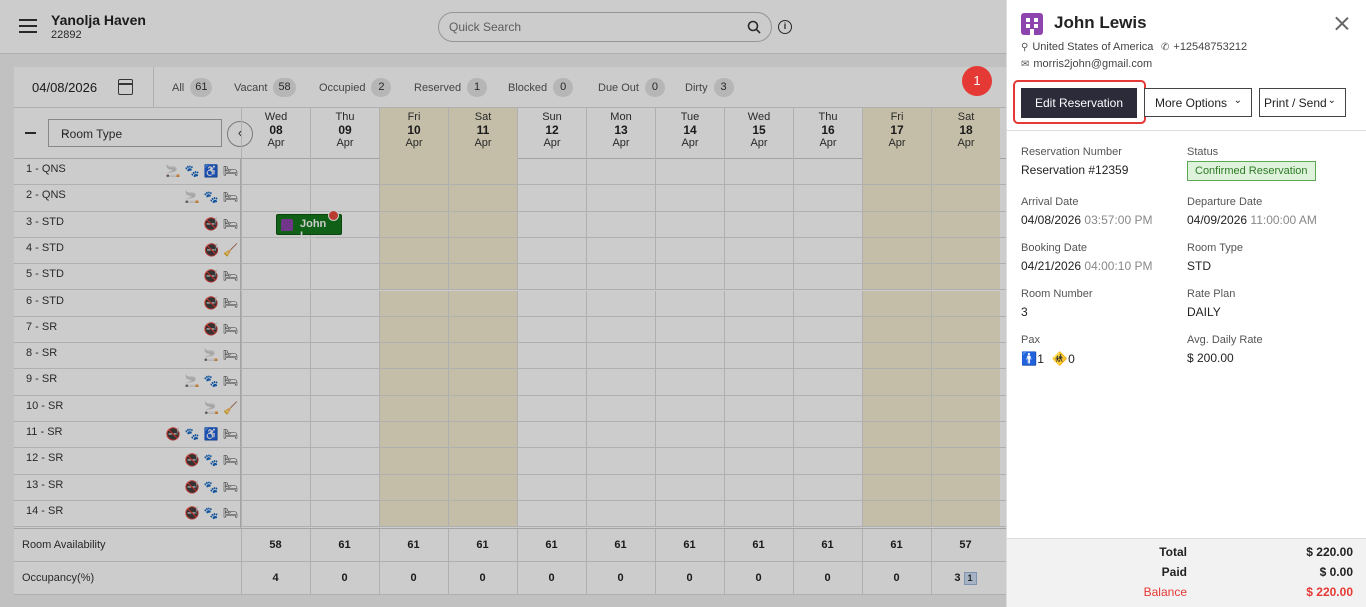  What do you see at coordinates (1225, 340) in the screenshot?
I see `field-label: Avg. Daily Rate` at bounding box center [1225, 340].